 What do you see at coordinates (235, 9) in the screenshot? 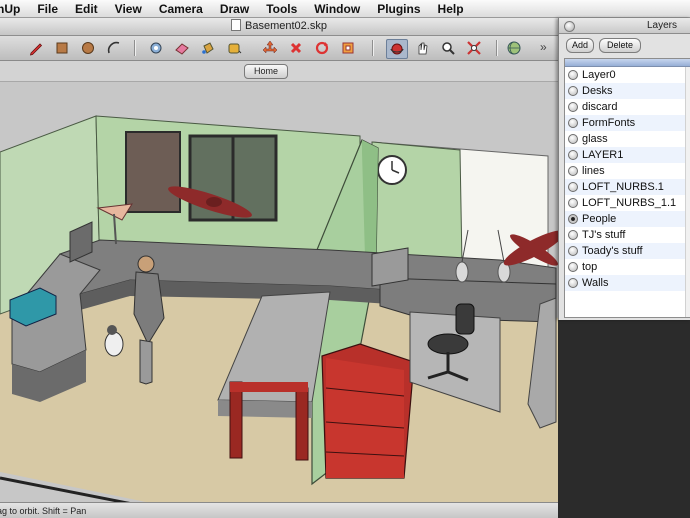
I see `menu-draw: Draw` at bounding box center [235, 9].